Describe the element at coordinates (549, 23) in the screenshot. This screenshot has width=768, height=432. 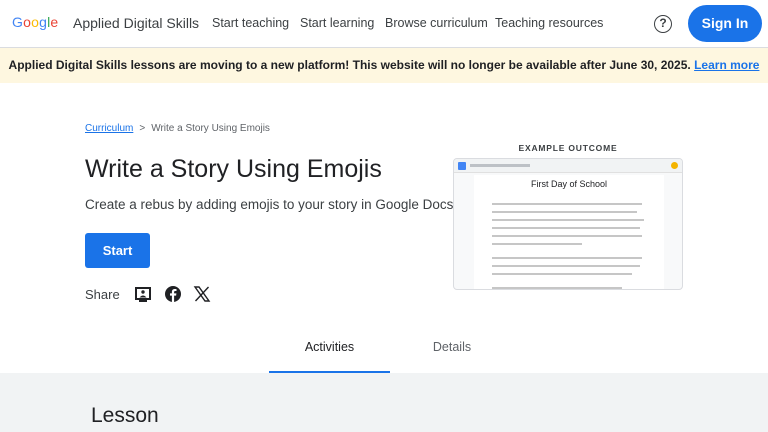
I see `nav-teaching-resources: Teaching resources` at that location.